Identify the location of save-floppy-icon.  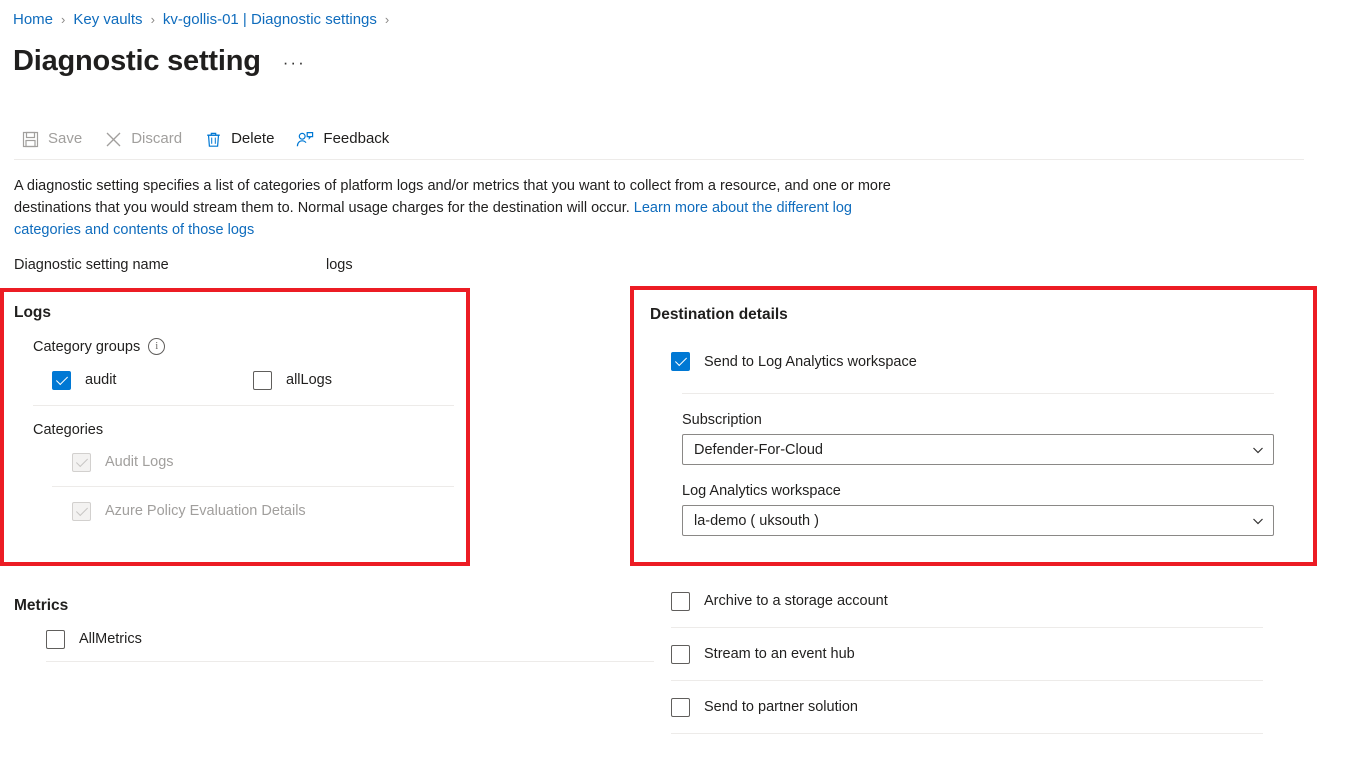
(30, 139).